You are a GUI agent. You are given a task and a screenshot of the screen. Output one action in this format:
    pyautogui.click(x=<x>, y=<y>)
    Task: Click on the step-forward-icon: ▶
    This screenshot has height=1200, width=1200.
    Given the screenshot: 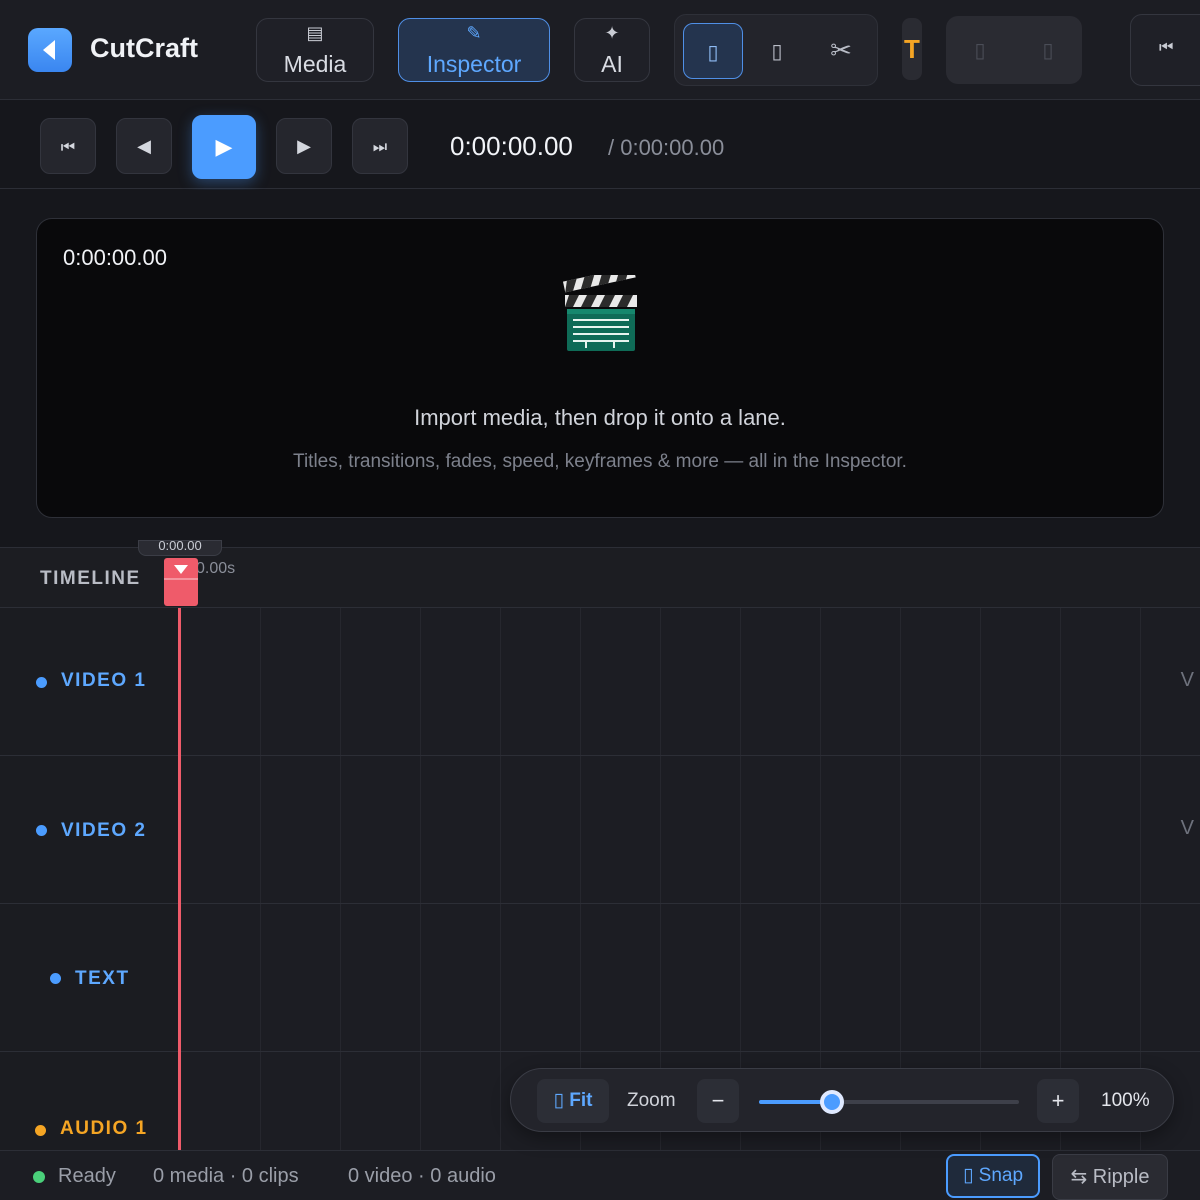 What is the action you would take?
    pyautogui.click(x=304, y=146)
    